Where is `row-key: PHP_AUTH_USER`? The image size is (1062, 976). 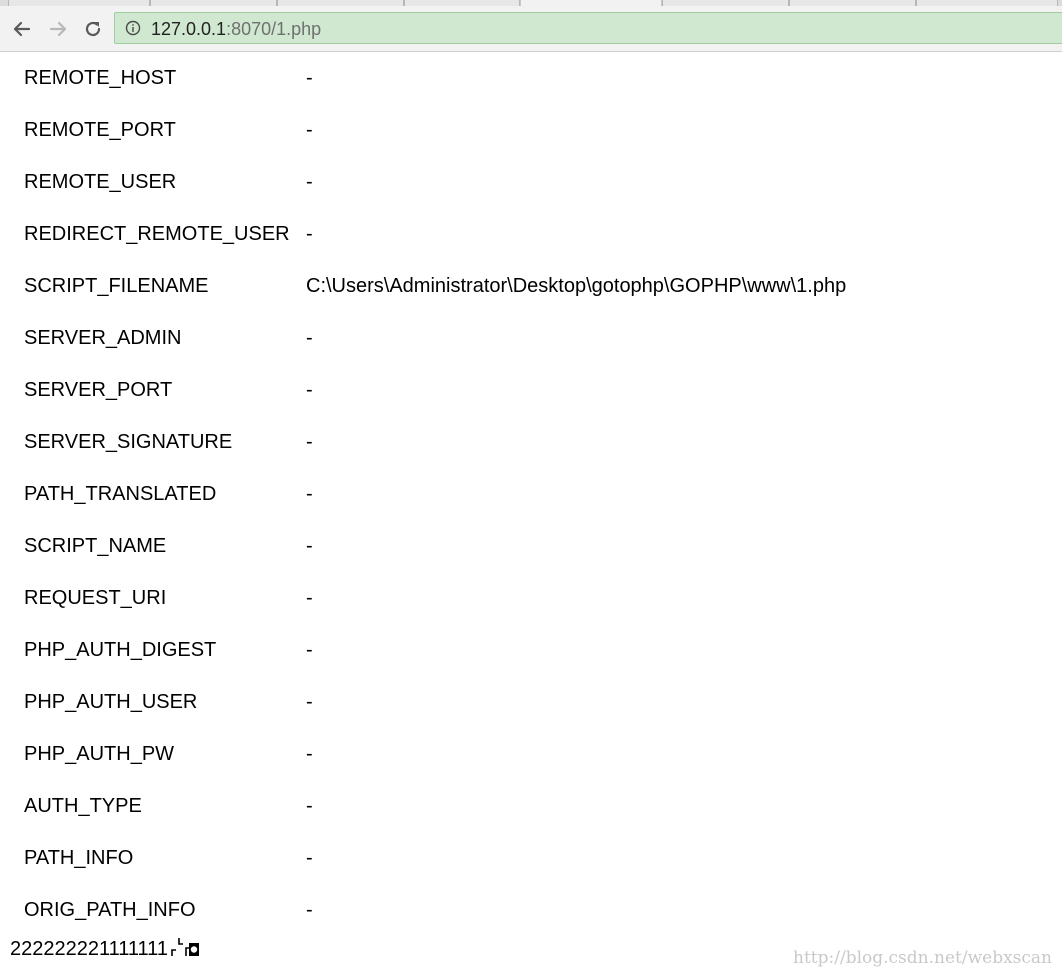
row-key: PHP_AUTH_USER is located at coordinates (111, 702).